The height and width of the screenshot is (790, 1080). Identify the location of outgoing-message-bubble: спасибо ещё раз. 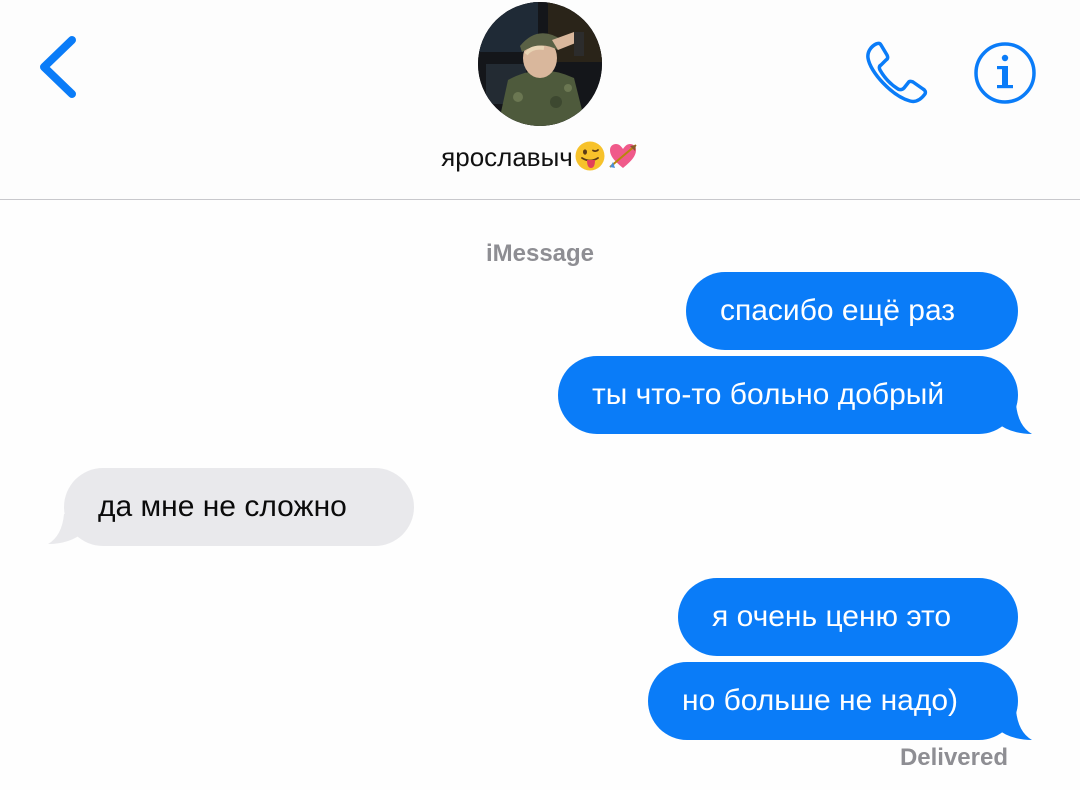
(852, 311).